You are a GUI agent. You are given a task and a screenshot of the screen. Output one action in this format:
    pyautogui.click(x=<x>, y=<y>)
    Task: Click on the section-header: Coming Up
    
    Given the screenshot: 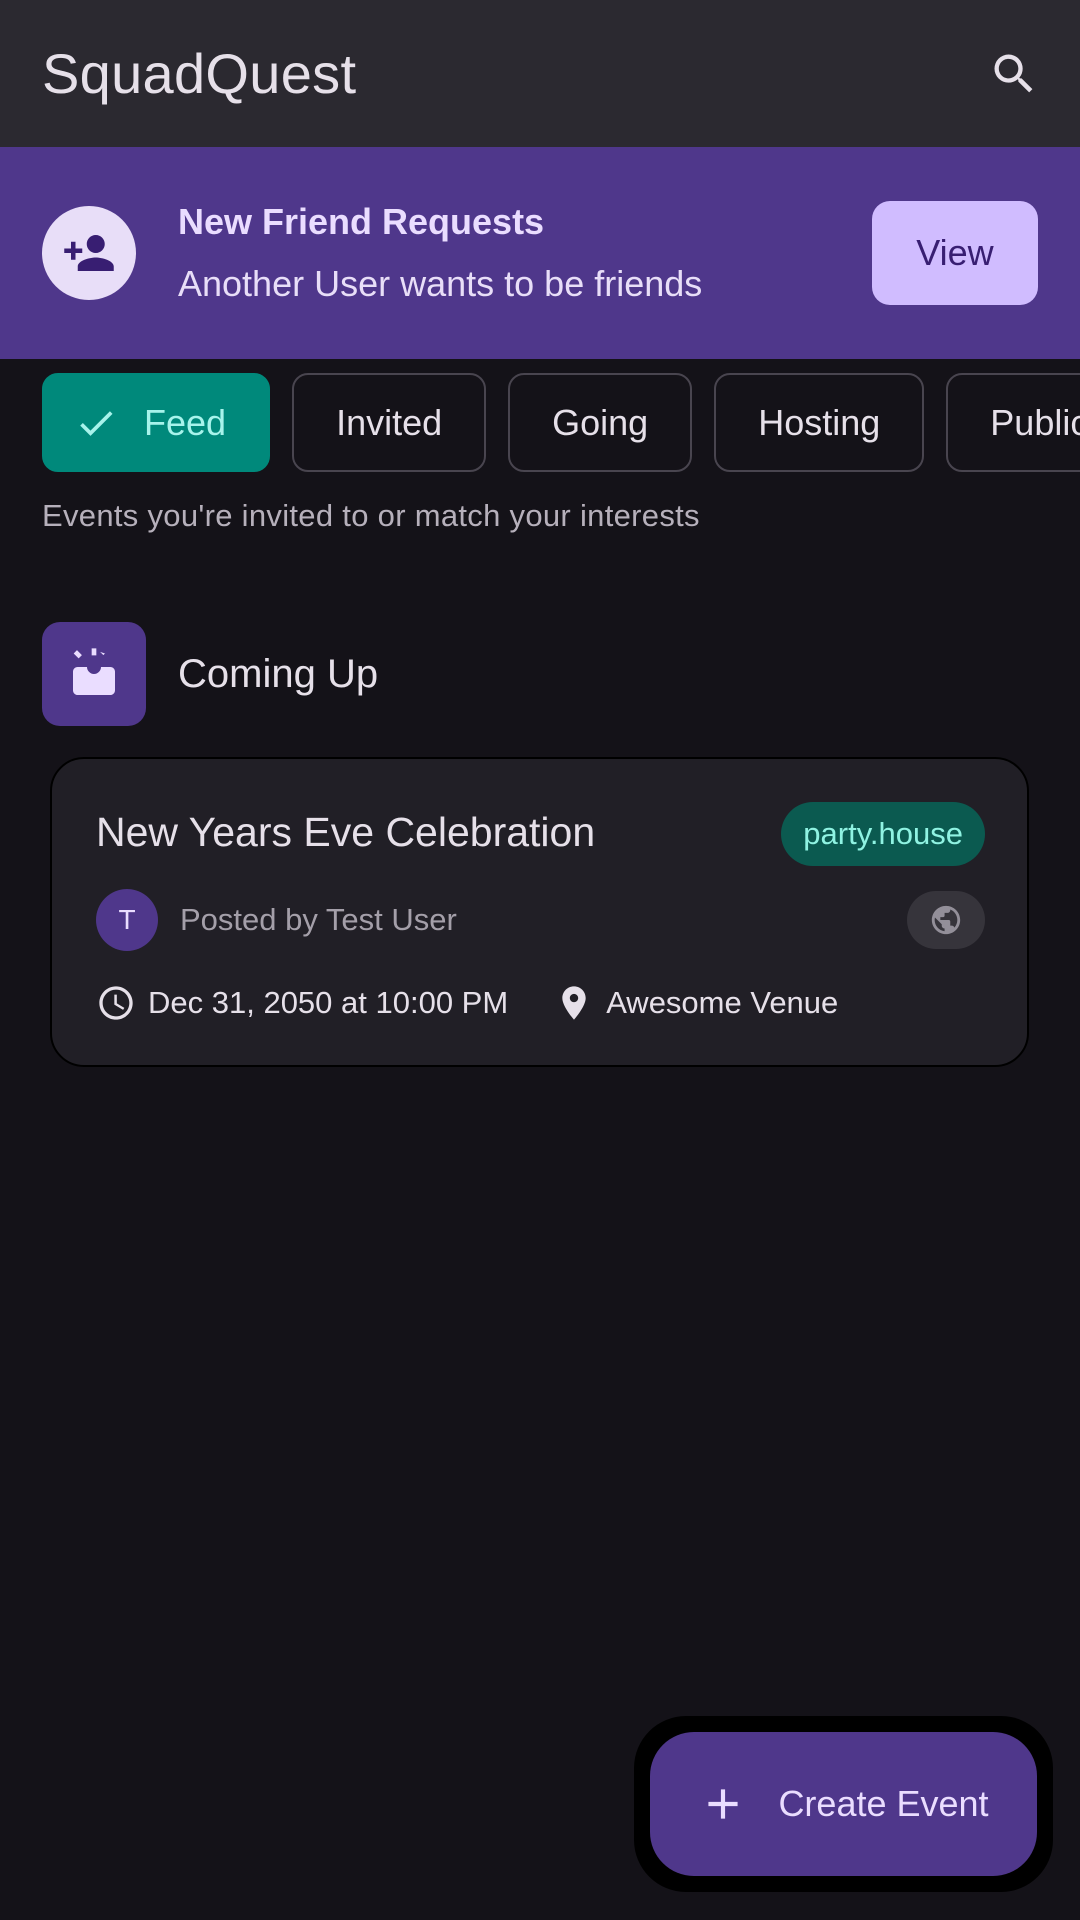 What is the action you would take?
    pyautogui.click(x=210, y=674)
    